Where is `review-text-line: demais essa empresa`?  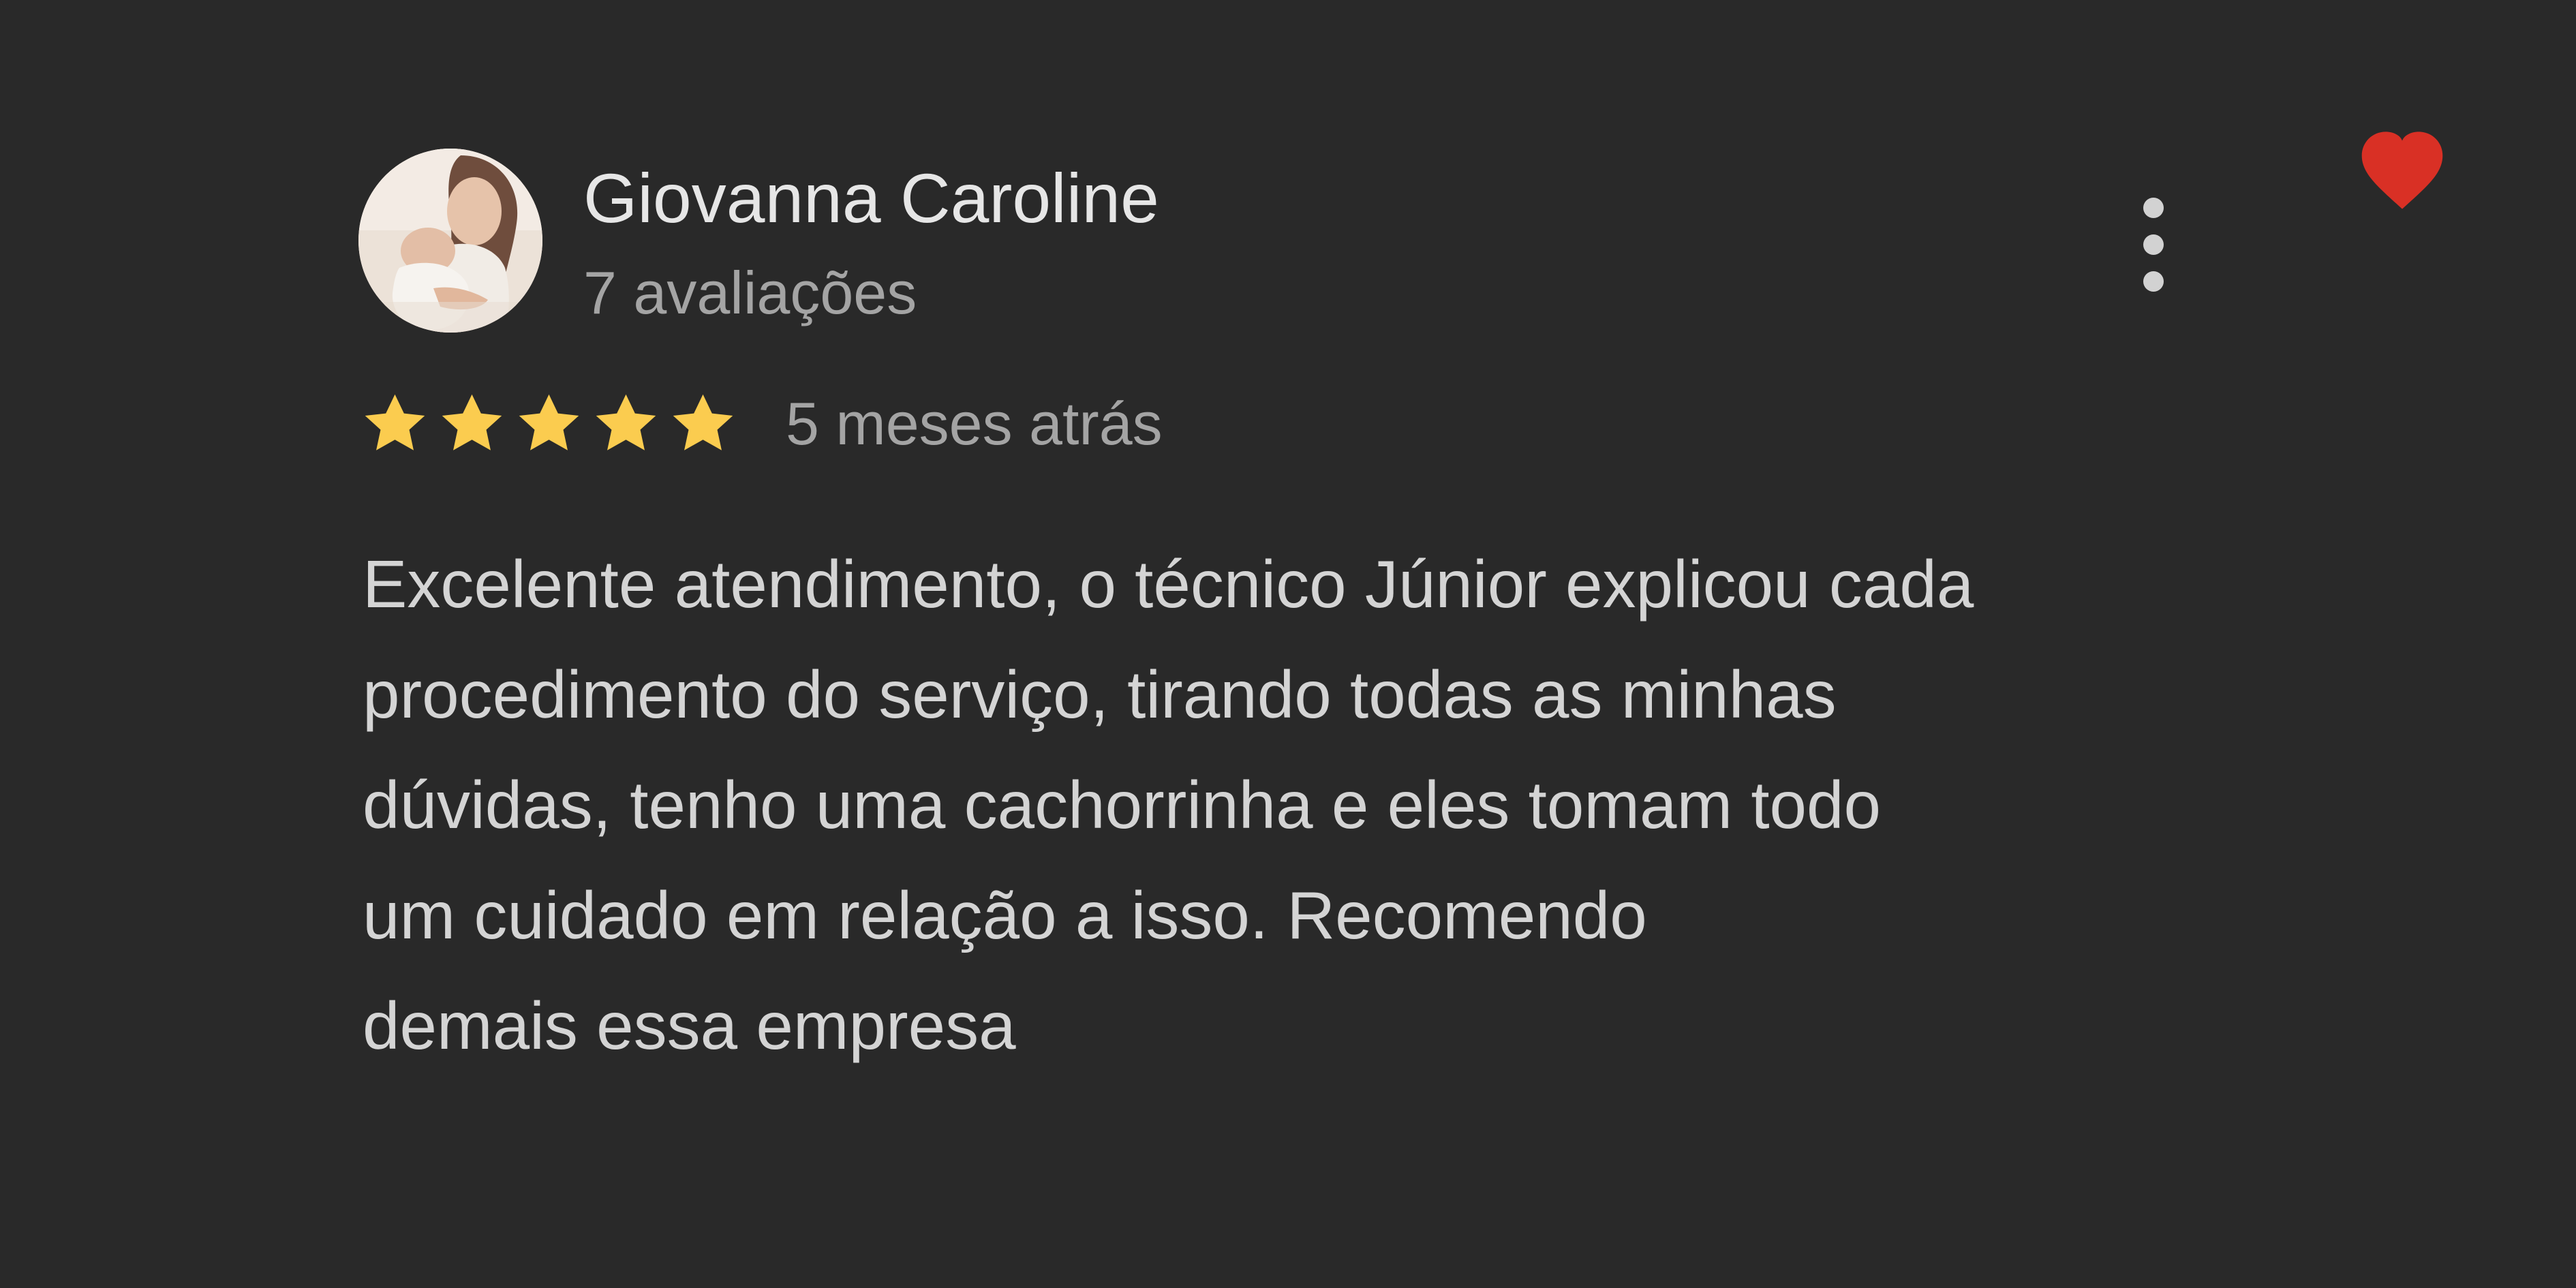
review-text-line: demais essa empresa is located at coordinates (689, 1025).